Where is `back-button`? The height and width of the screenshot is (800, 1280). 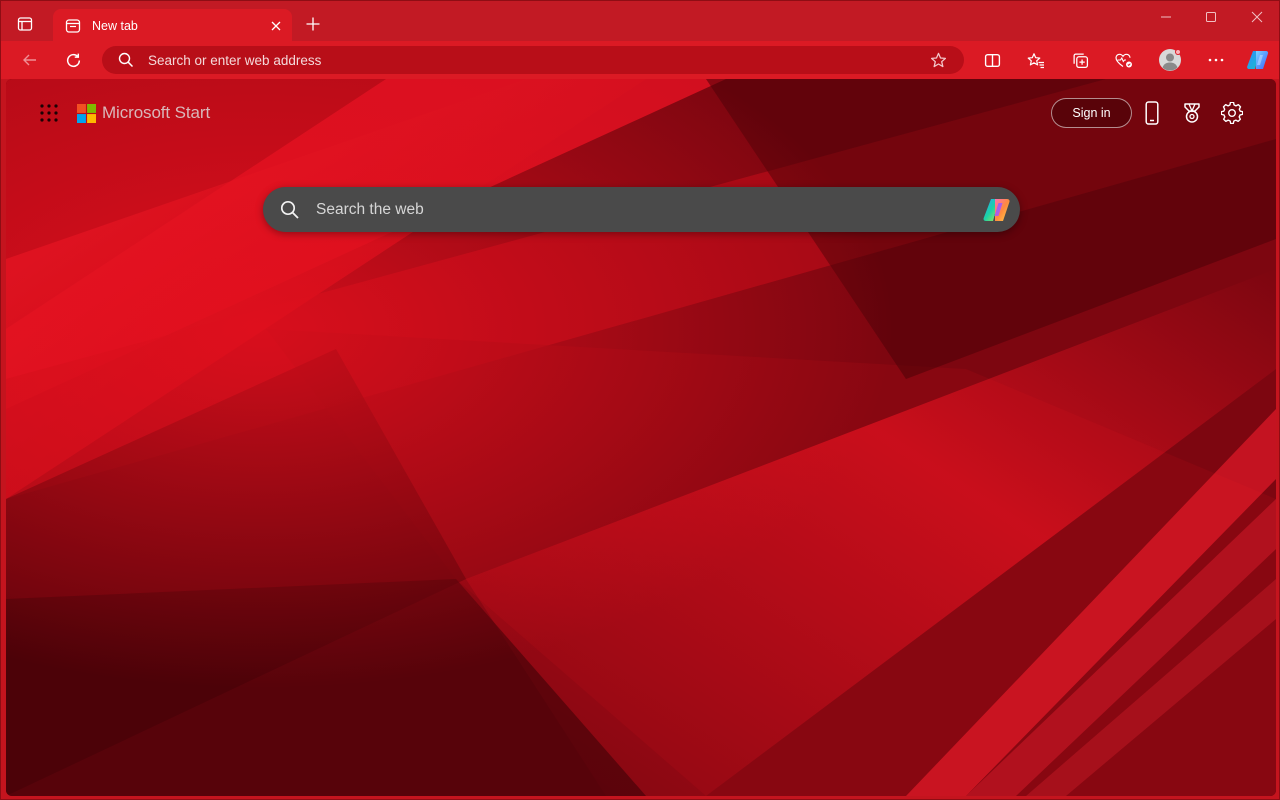
back-button is located at coordinates (30, 60).